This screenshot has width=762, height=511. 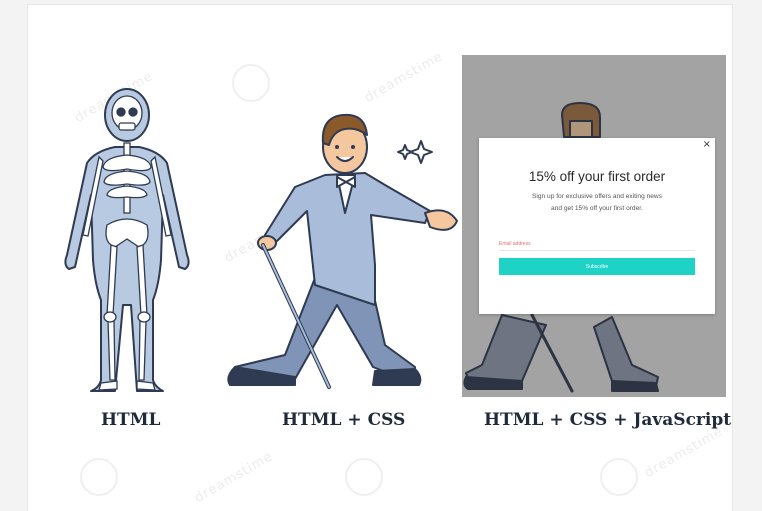 I want to click on email-field, so click(x=597, y=244).